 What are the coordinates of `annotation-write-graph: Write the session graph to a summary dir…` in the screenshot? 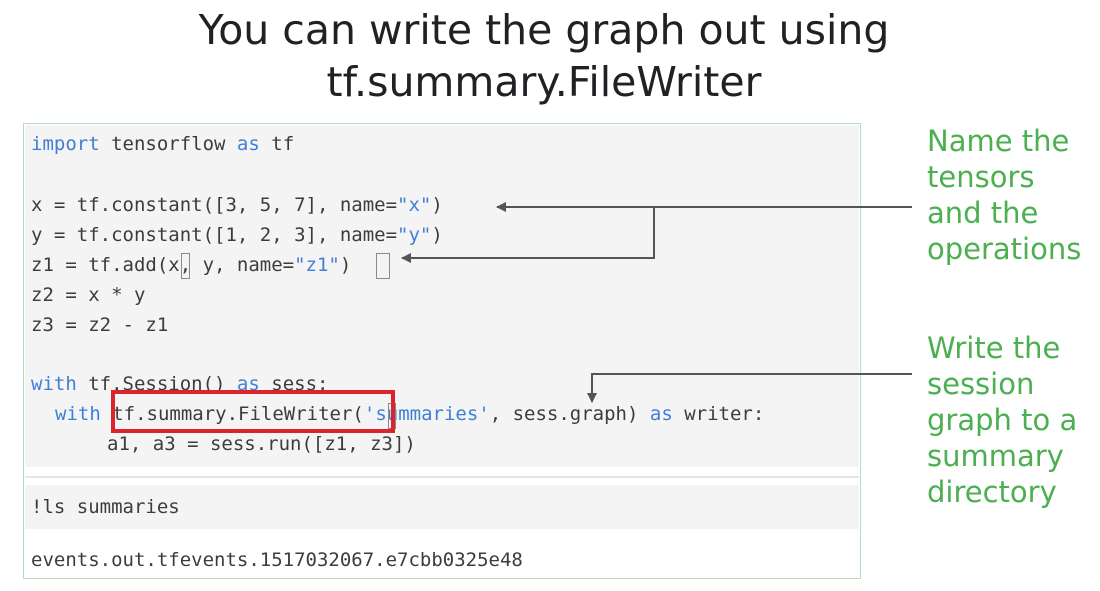 It's located at (1002, 420).